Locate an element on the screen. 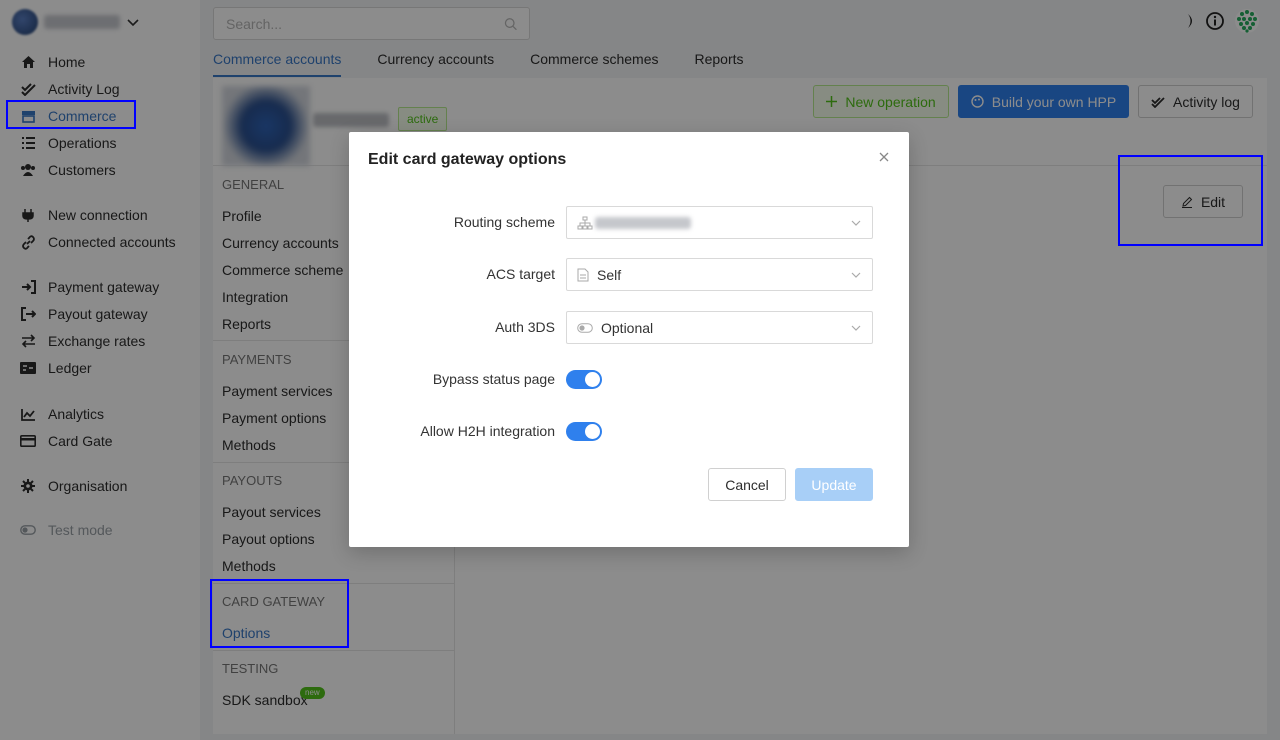  auth-3ds-row: Auth 3DS Optional is located at coordinates (629, 327).